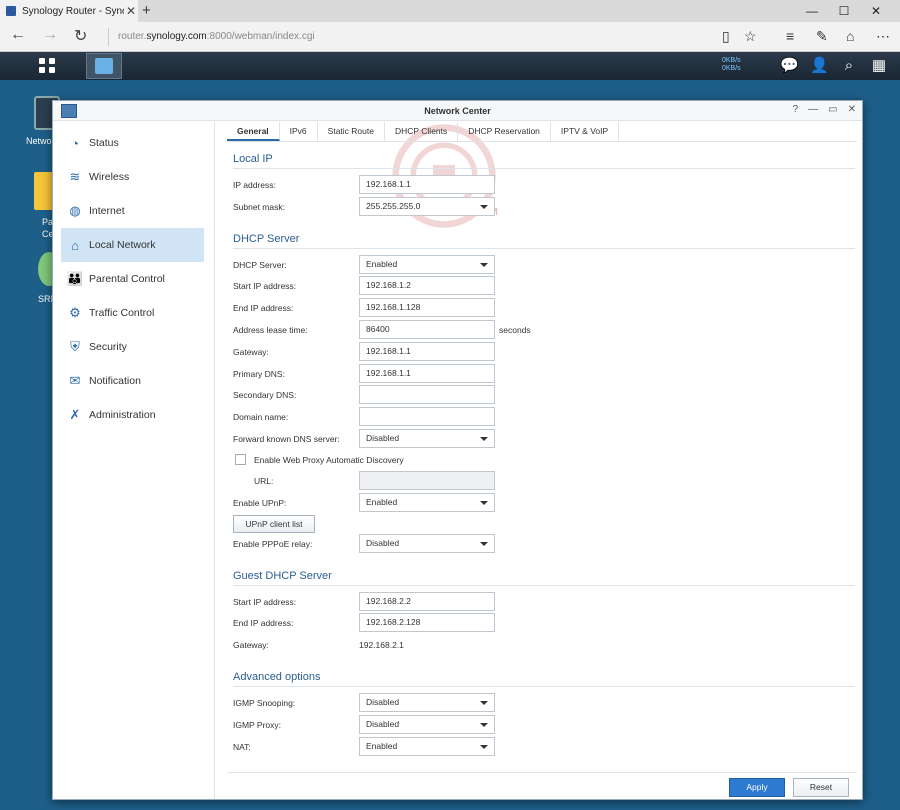 Image resolution: width=900 pixels, height=810 pixels. Describe the element at coordinates (427, 416) in the screenshot. I see `domain-name-input` at that location.